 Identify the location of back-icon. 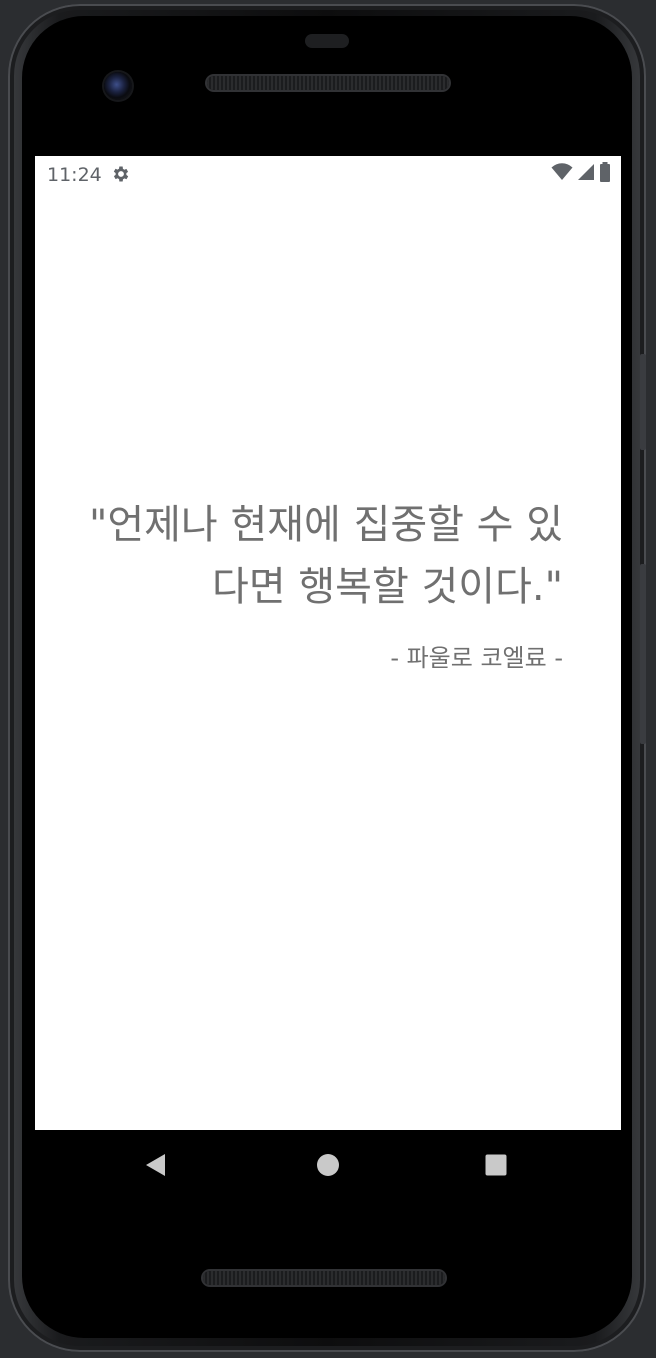
(155, 1165).